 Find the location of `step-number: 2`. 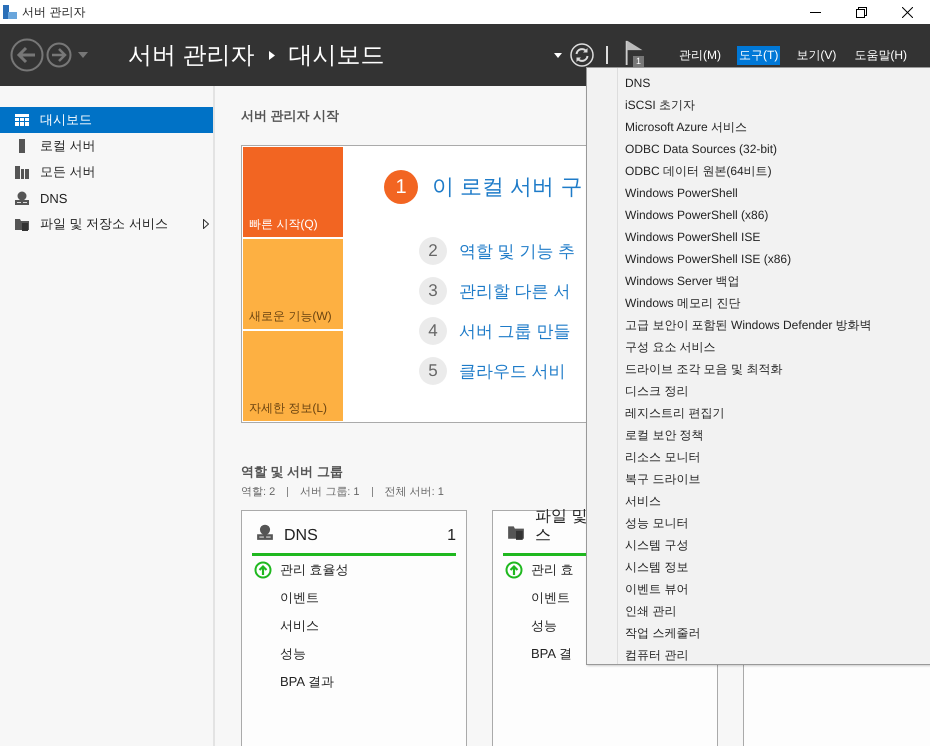

step-number: 2 is located at coordinates (433, 251).